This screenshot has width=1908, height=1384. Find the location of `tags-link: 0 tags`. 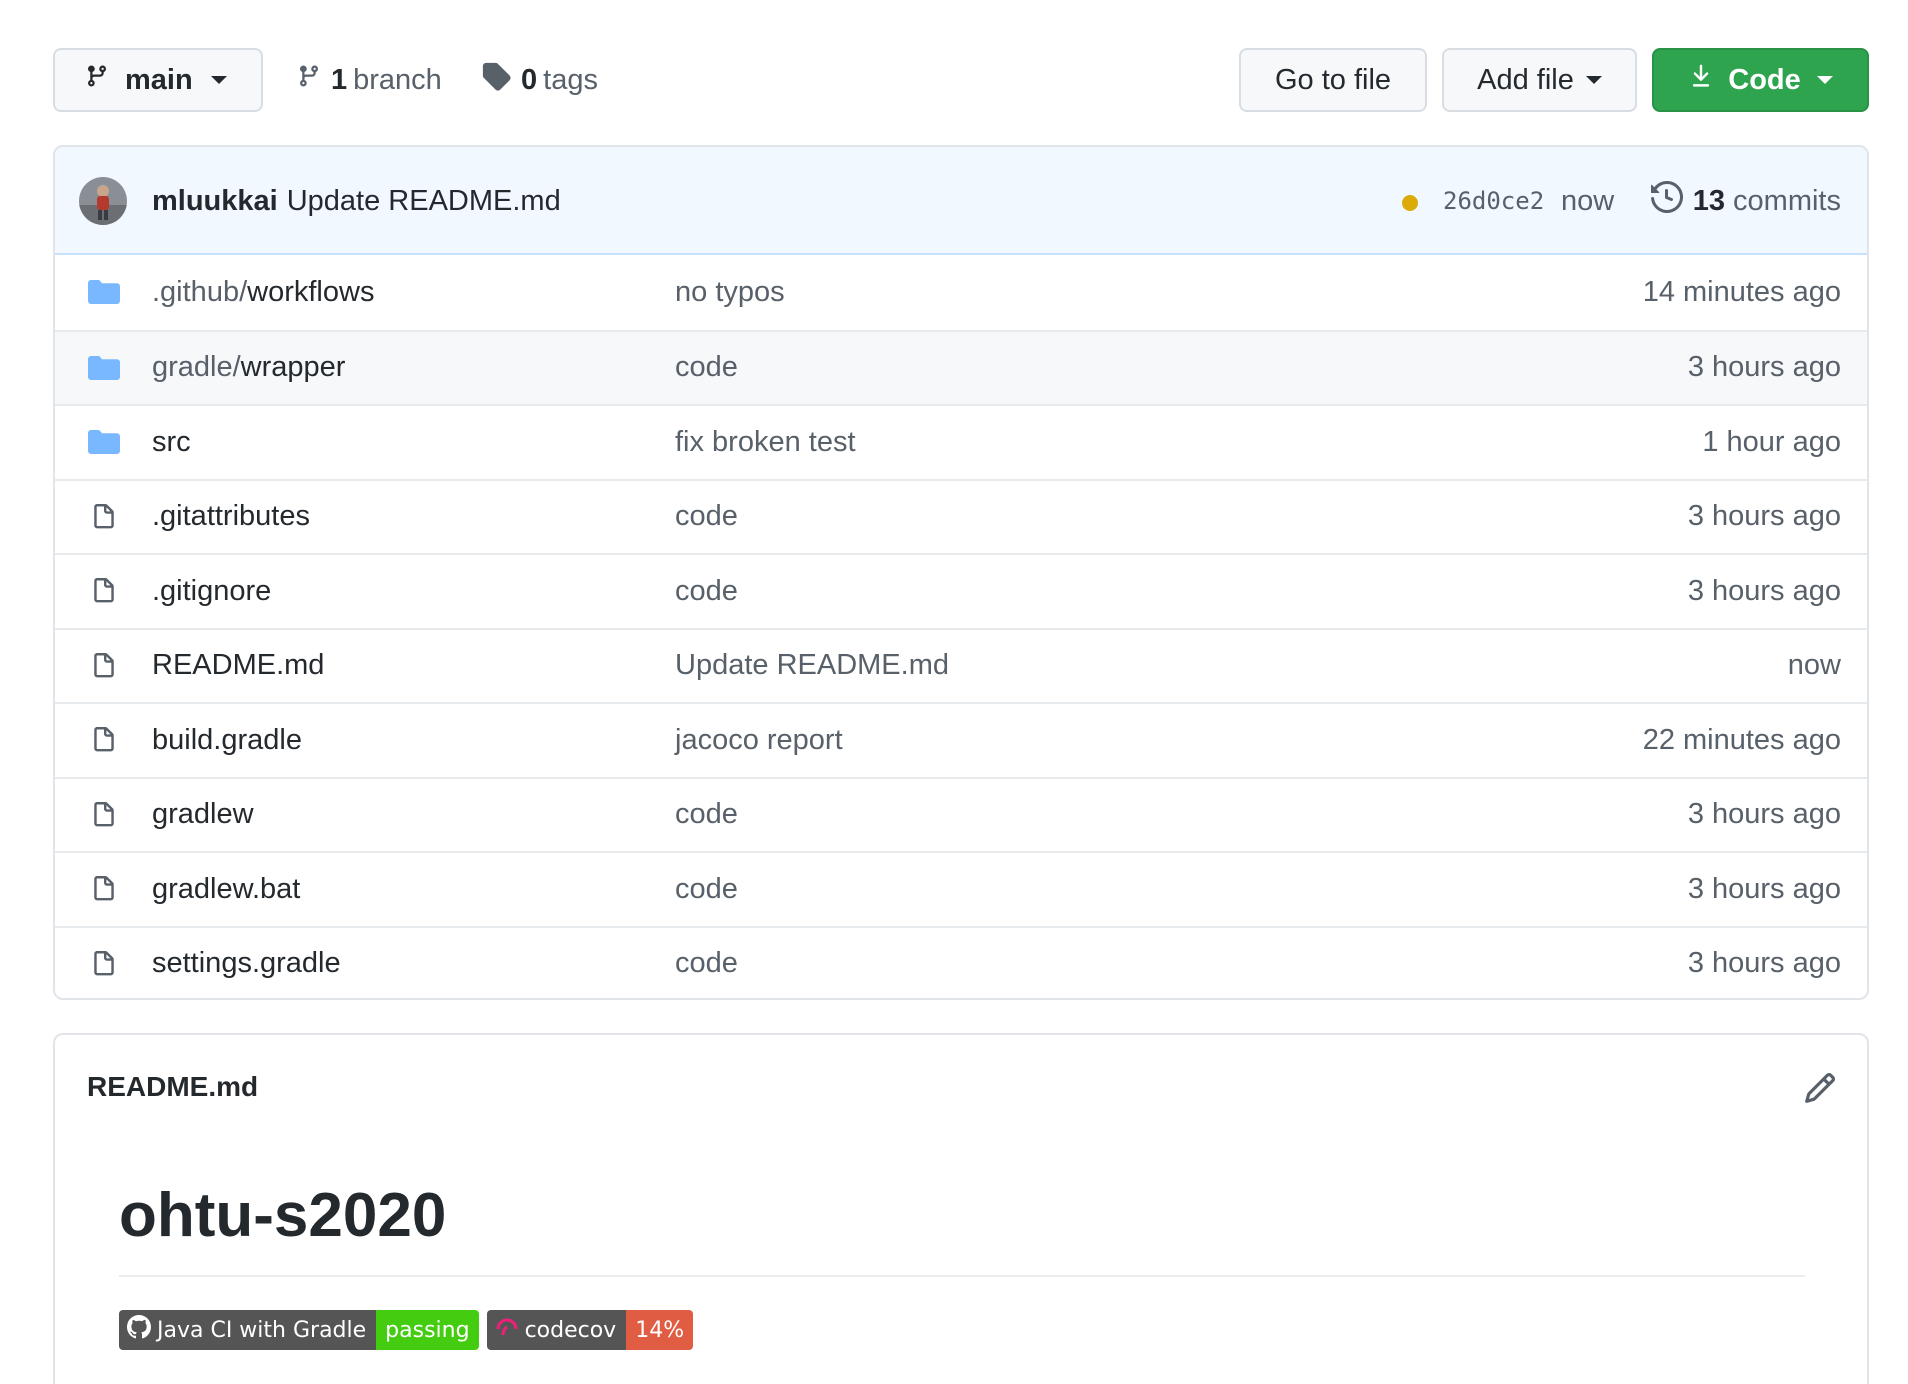

tags-link: 0 tags is located at coordinates (539, 80).